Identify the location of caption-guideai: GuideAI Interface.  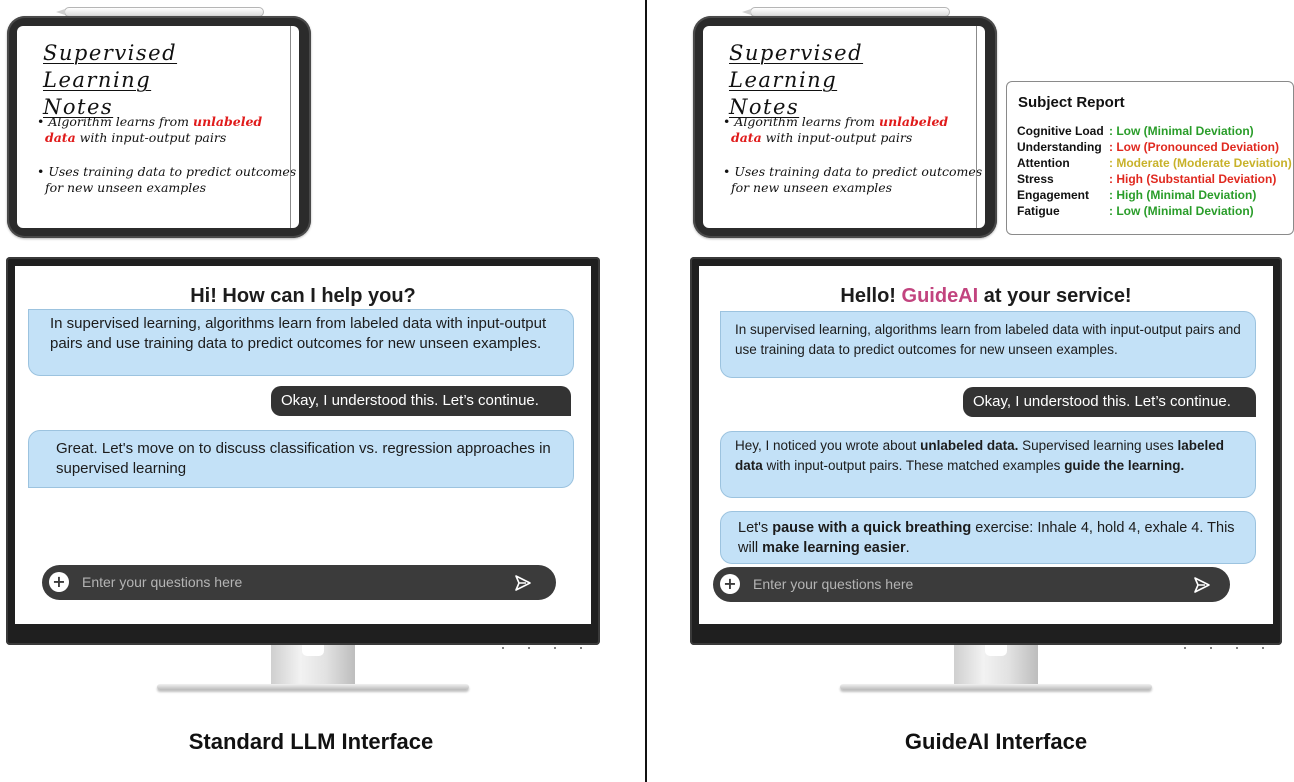
(996, 741).